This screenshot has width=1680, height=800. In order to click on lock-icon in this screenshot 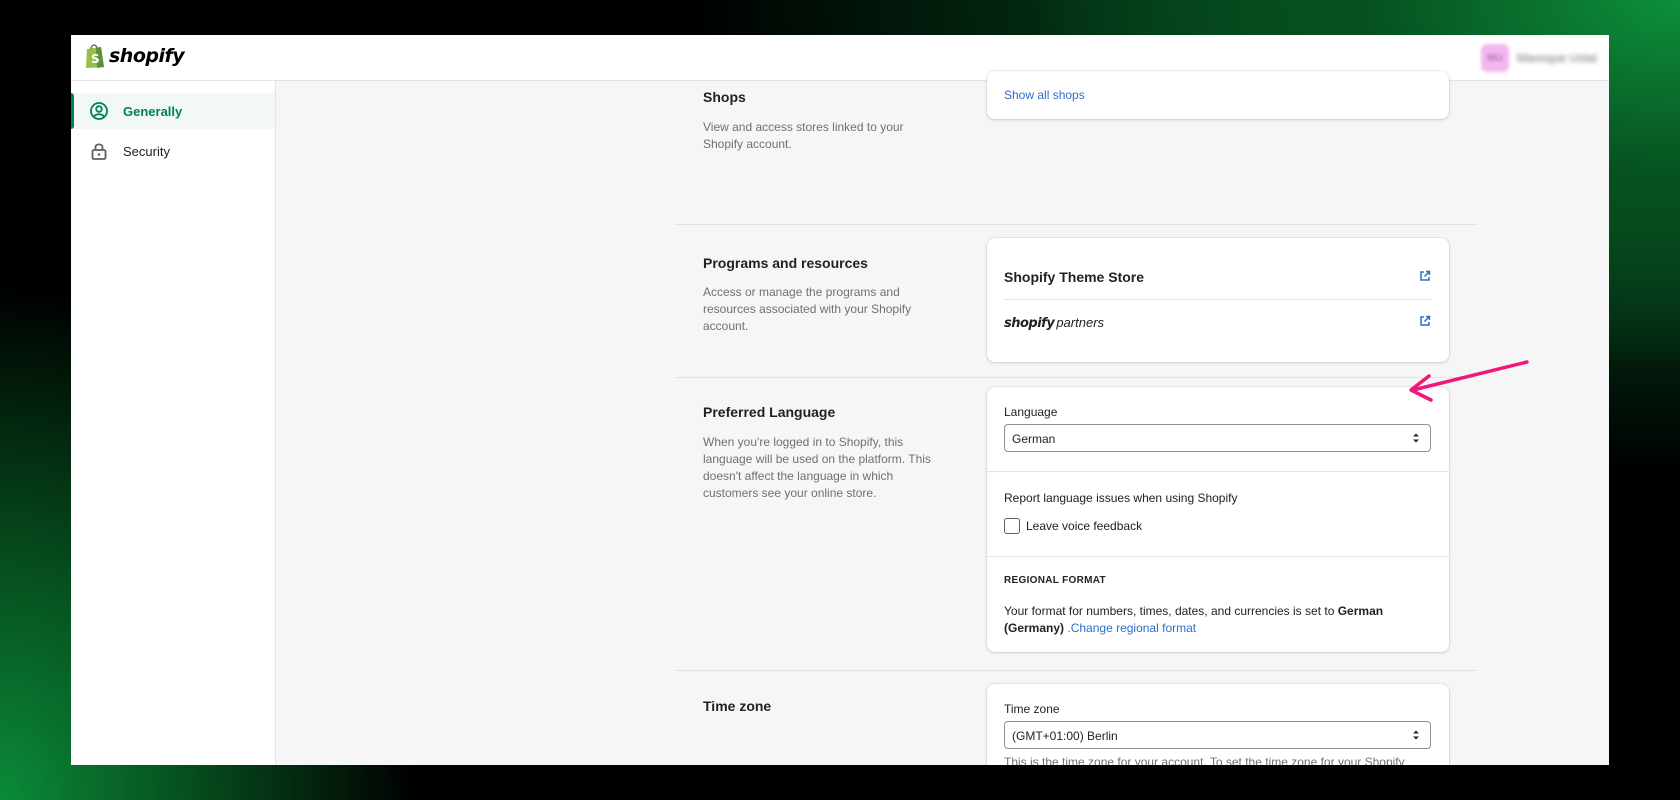, I will do `click(99, 151)`.